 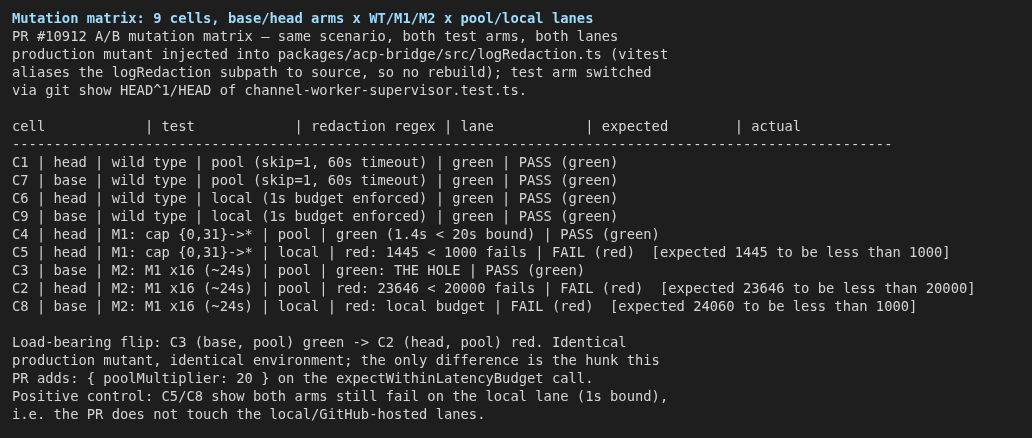 I want to click on table-row: C2 | head | M2: M1 x16 (~24s) | pool | red: 23646 < 20000 fails | FAIL (red) [expected 23646 to be less than 20000], so click(x=494, y=288).